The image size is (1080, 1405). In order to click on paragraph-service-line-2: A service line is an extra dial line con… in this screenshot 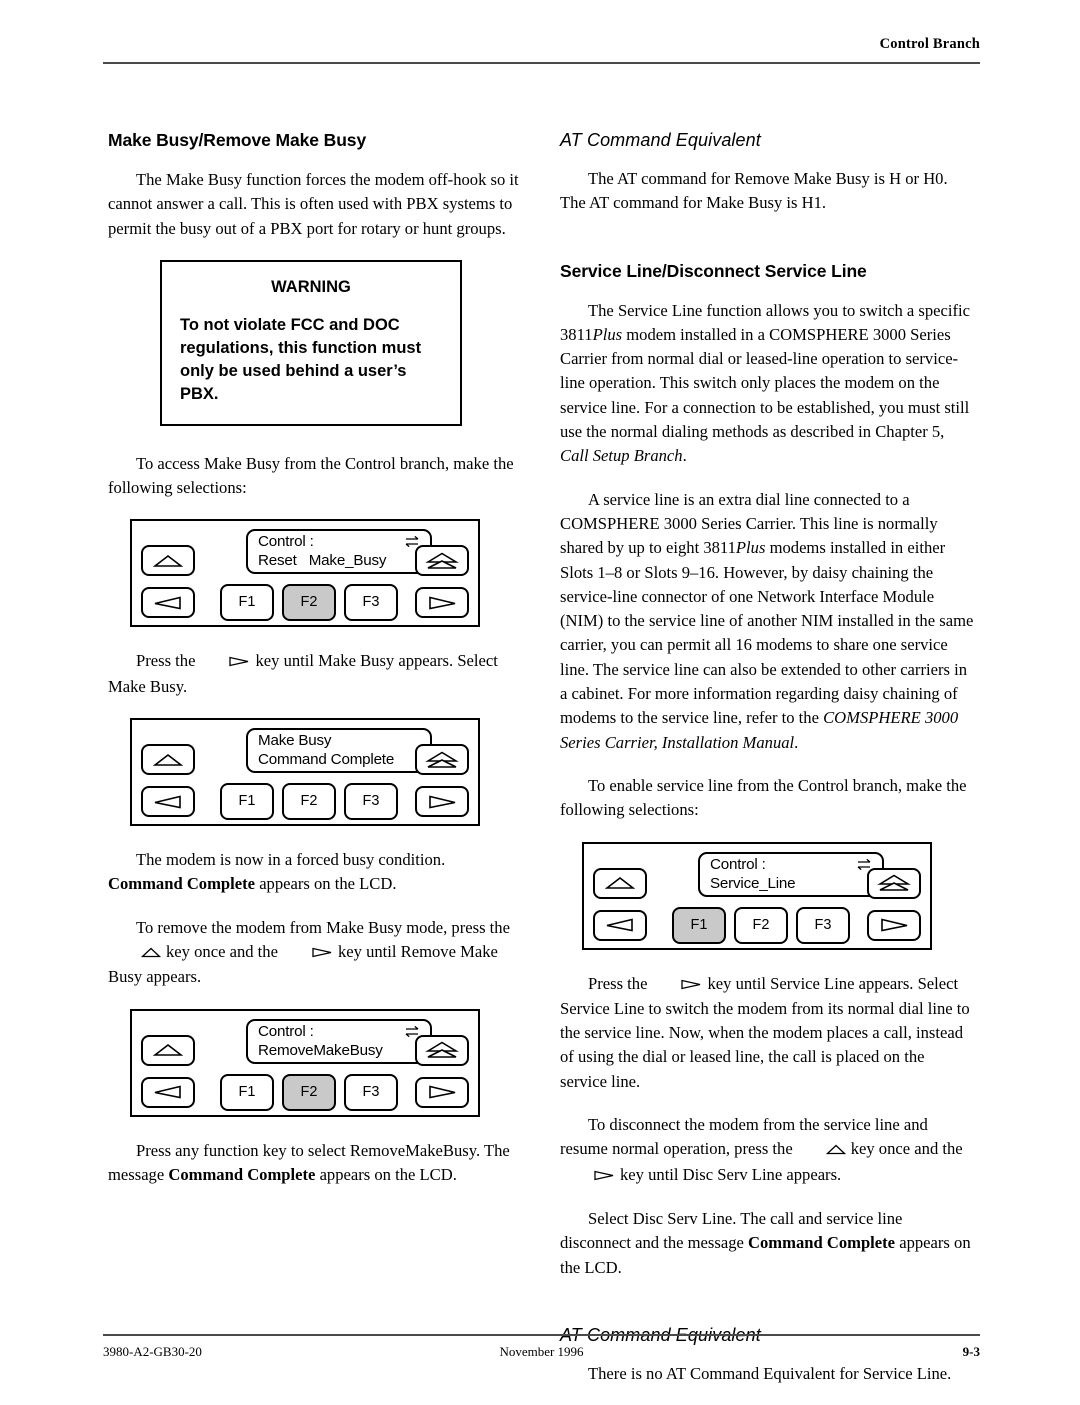, I will do `click(767, 621)`.